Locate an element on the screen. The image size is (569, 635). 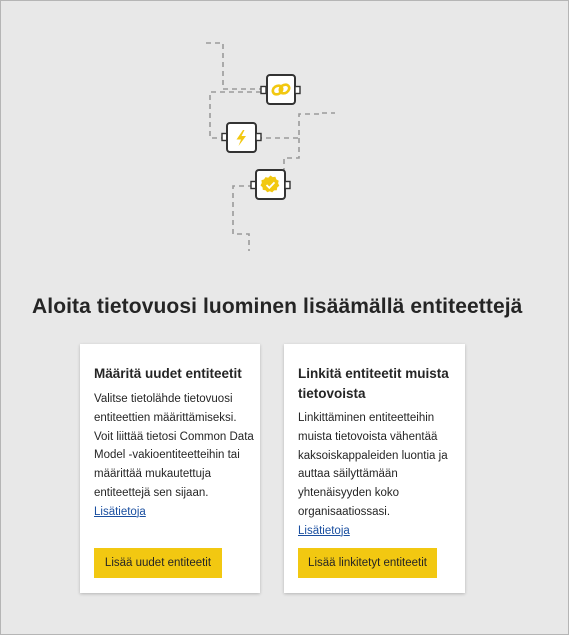
link-node is located at coordinates (280, 89).